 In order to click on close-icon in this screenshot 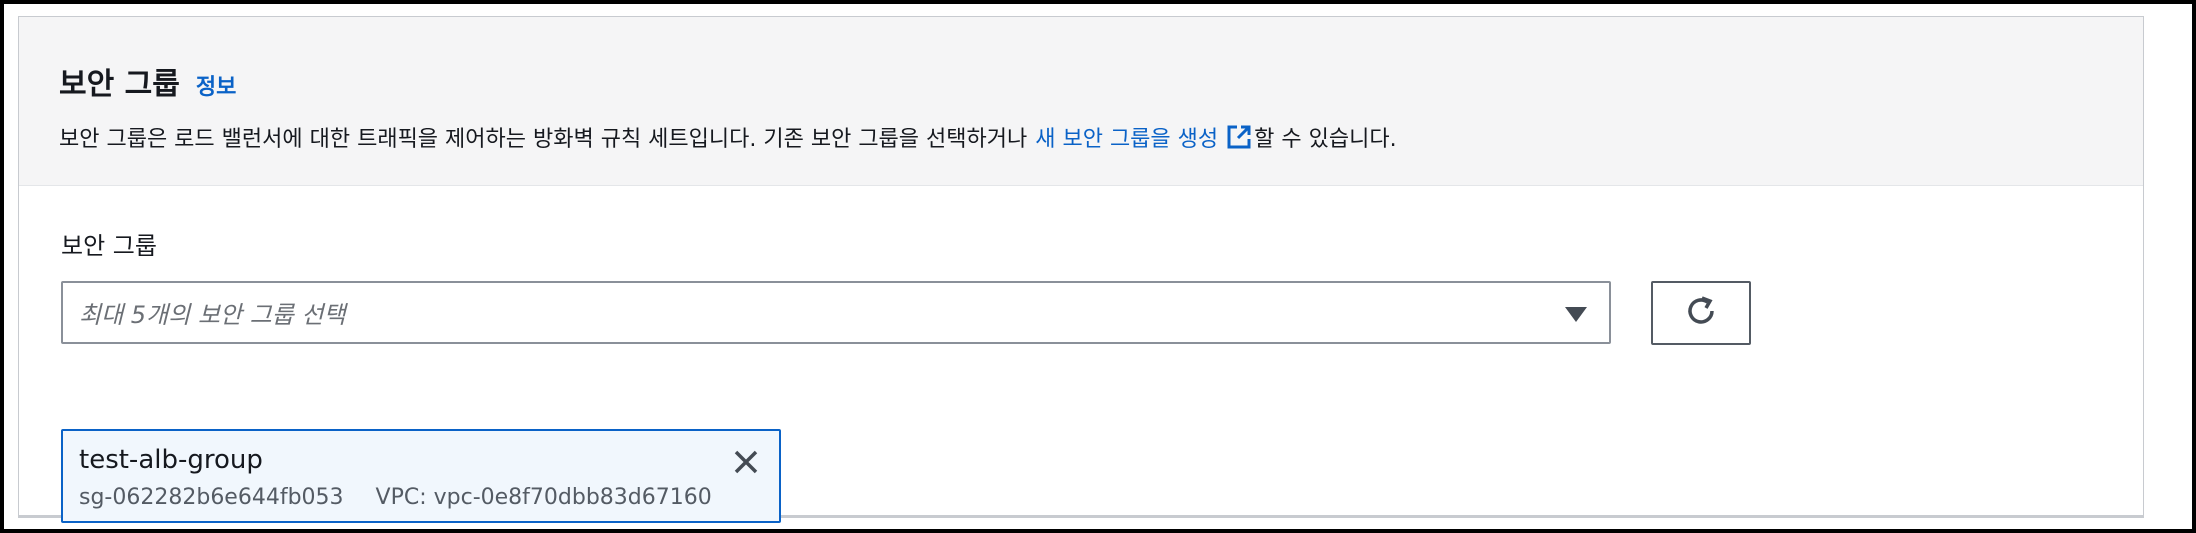, I will do `click(746, 462)`.